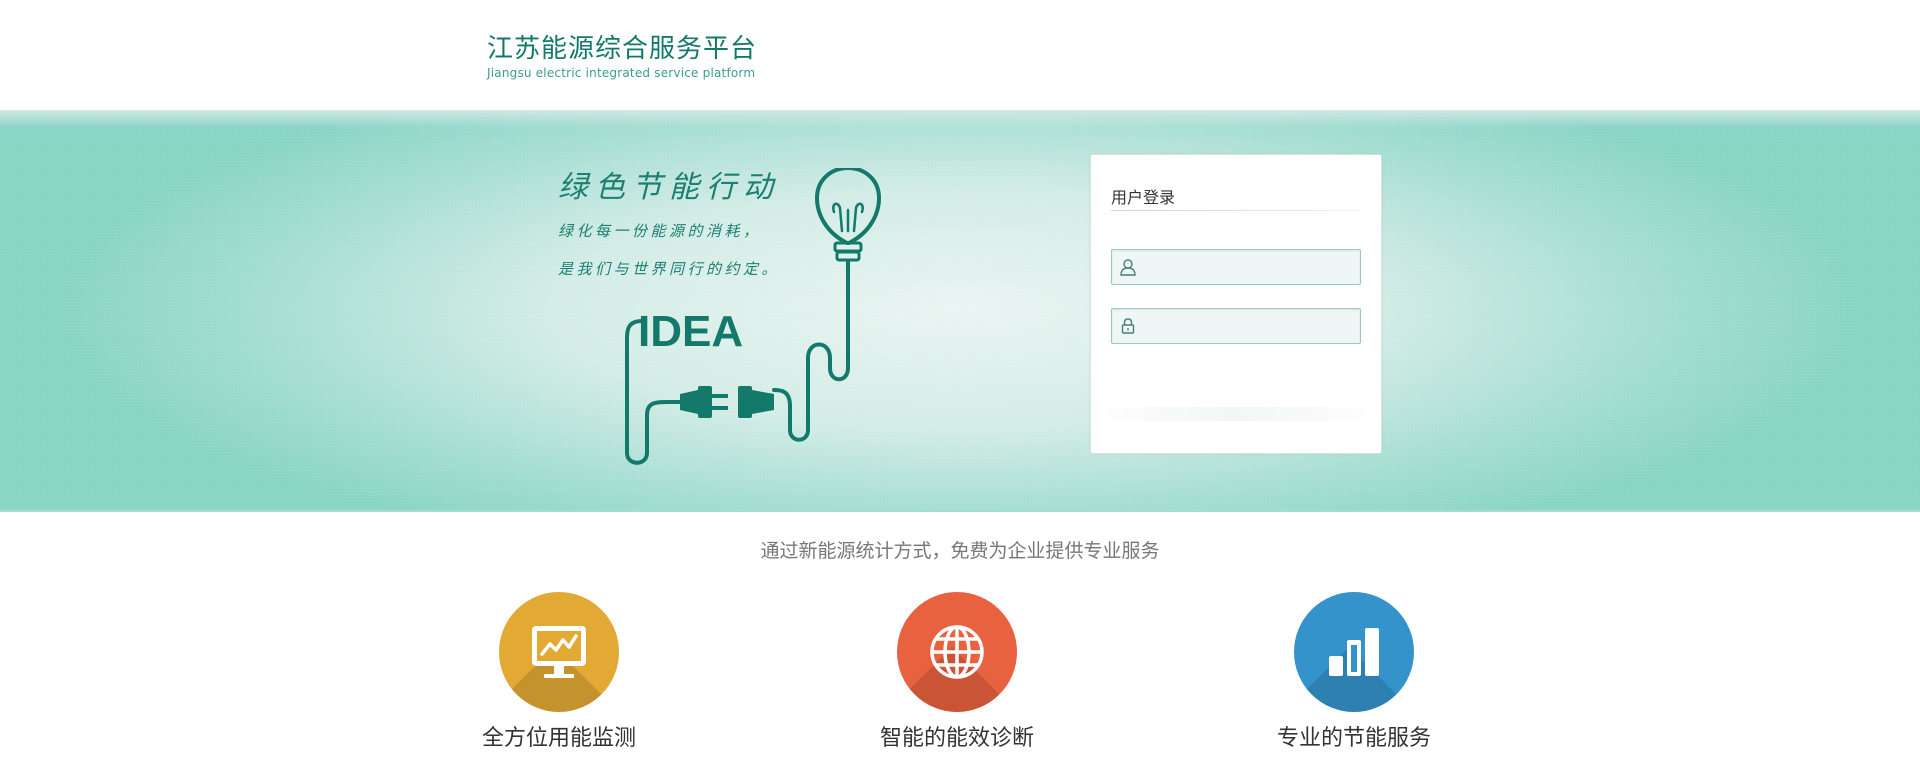 This screenshot has width=1920, height=778. Describe the element at coordinates (690, 331) in the screenshot. I see `idea-text: IDEA` at that location.